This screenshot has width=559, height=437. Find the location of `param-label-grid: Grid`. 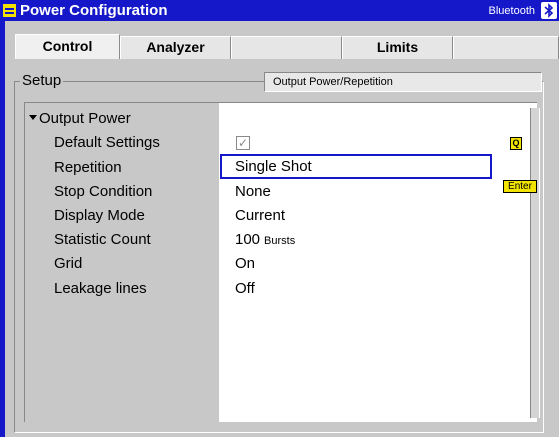

param-label-grid: Grid is located at coordinates (68, 263).